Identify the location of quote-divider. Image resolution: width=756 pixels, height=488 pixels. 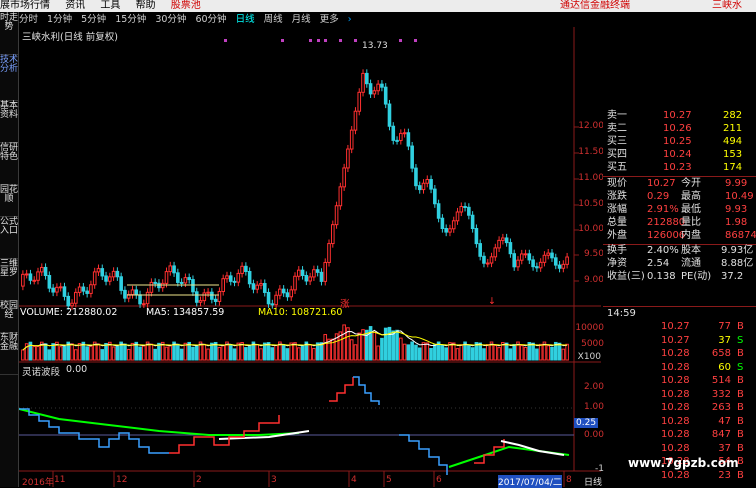
(679, 176).